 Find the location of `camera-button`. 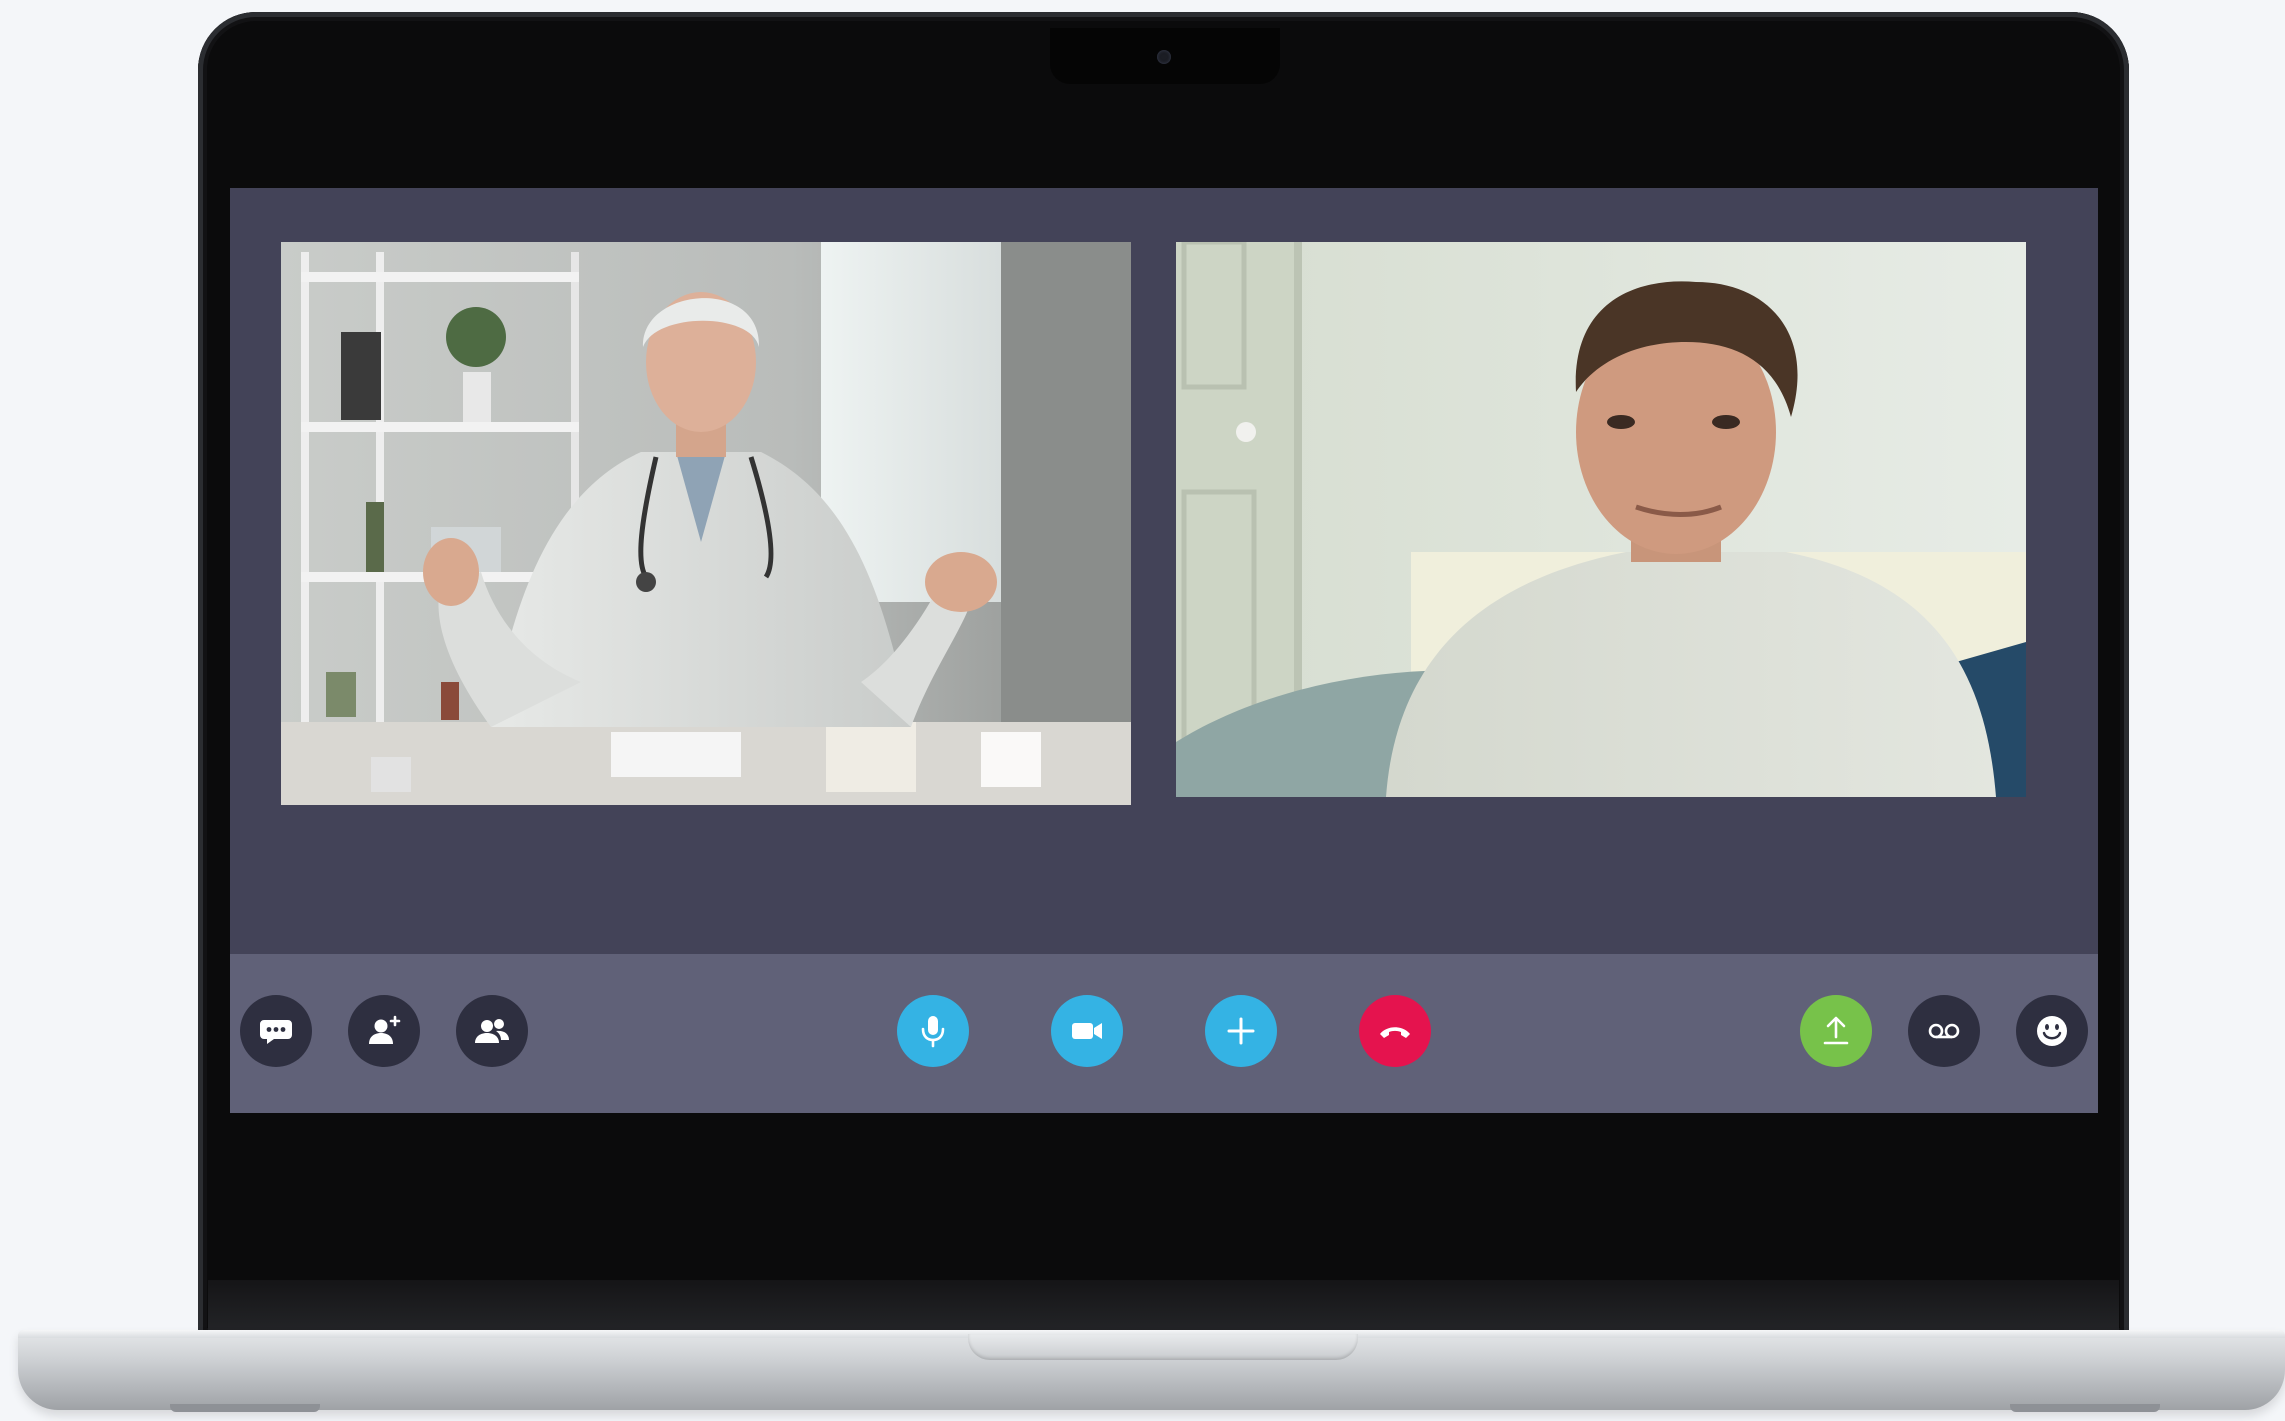

camera-button is located at coordinates (1087, 1031).